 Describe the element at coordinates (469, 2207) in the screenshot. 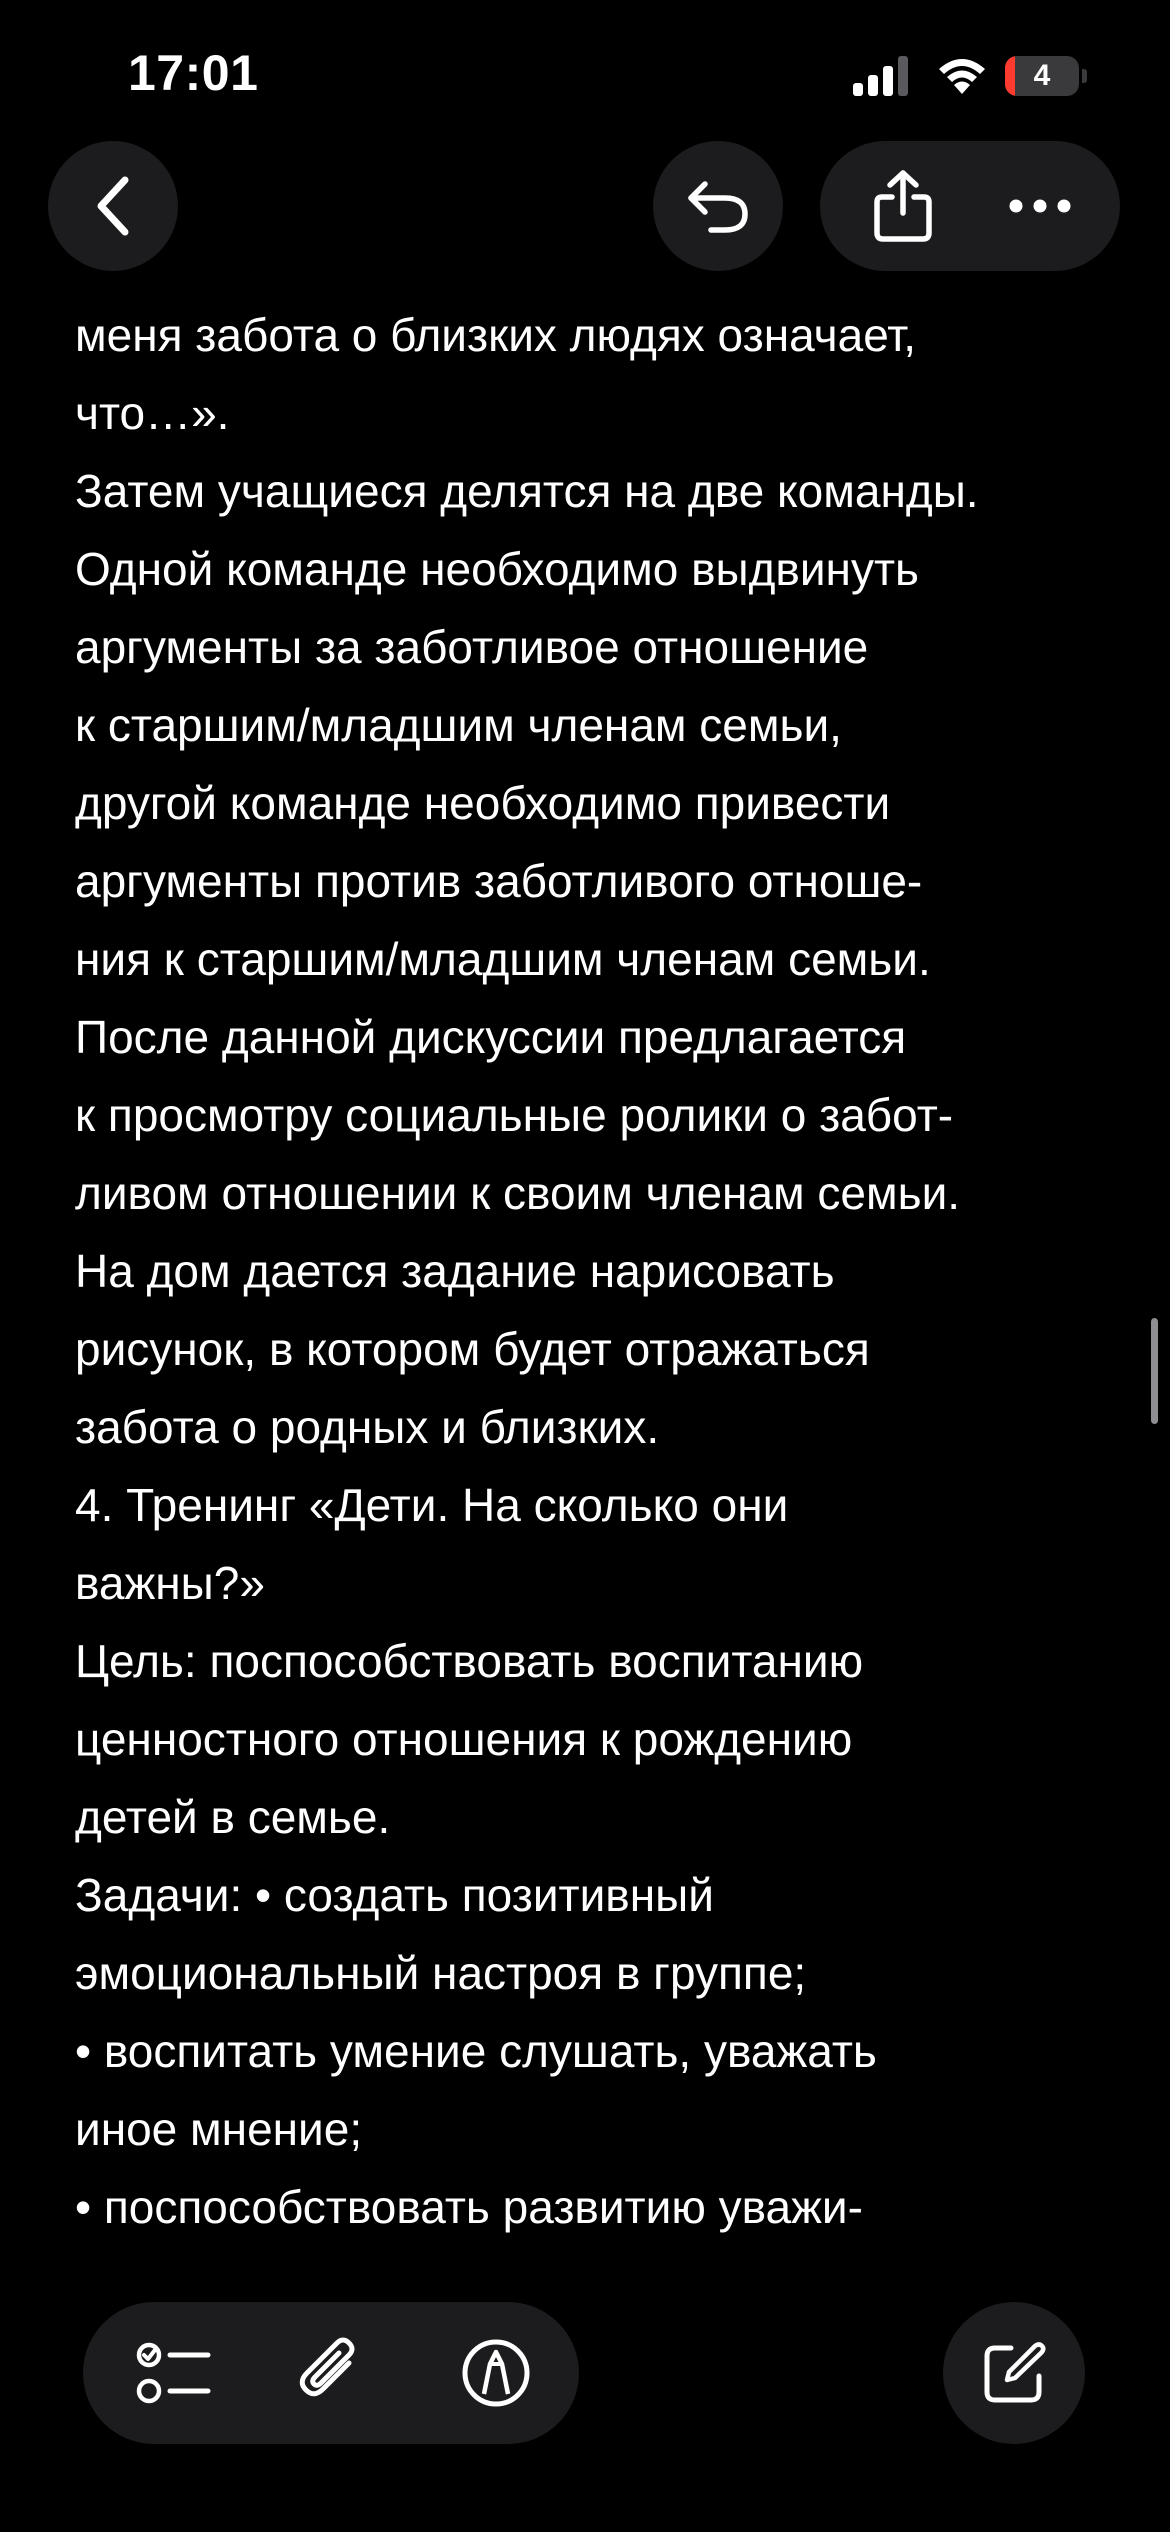

I see `note-line: • поспособствовать развитию уважи-` at that location.